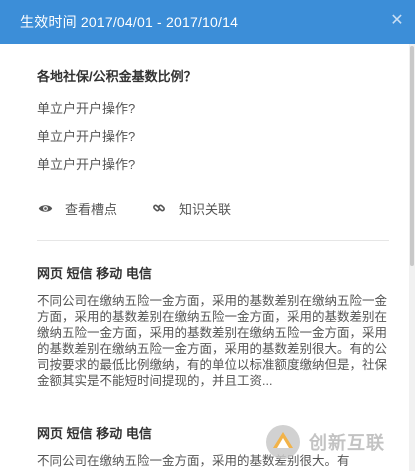 This screenshot has width=415, height=471. Describe the element at coordinates (213, 240) in the screenshot. I see `section-divider` at that location.